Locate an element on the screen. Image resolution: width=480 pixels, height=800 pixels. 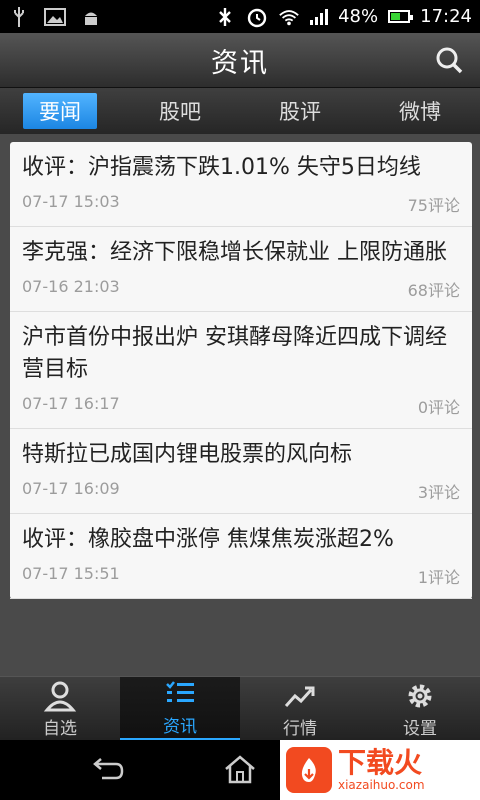
tab-weibo: 微博 is located at coordinates (420, 111).